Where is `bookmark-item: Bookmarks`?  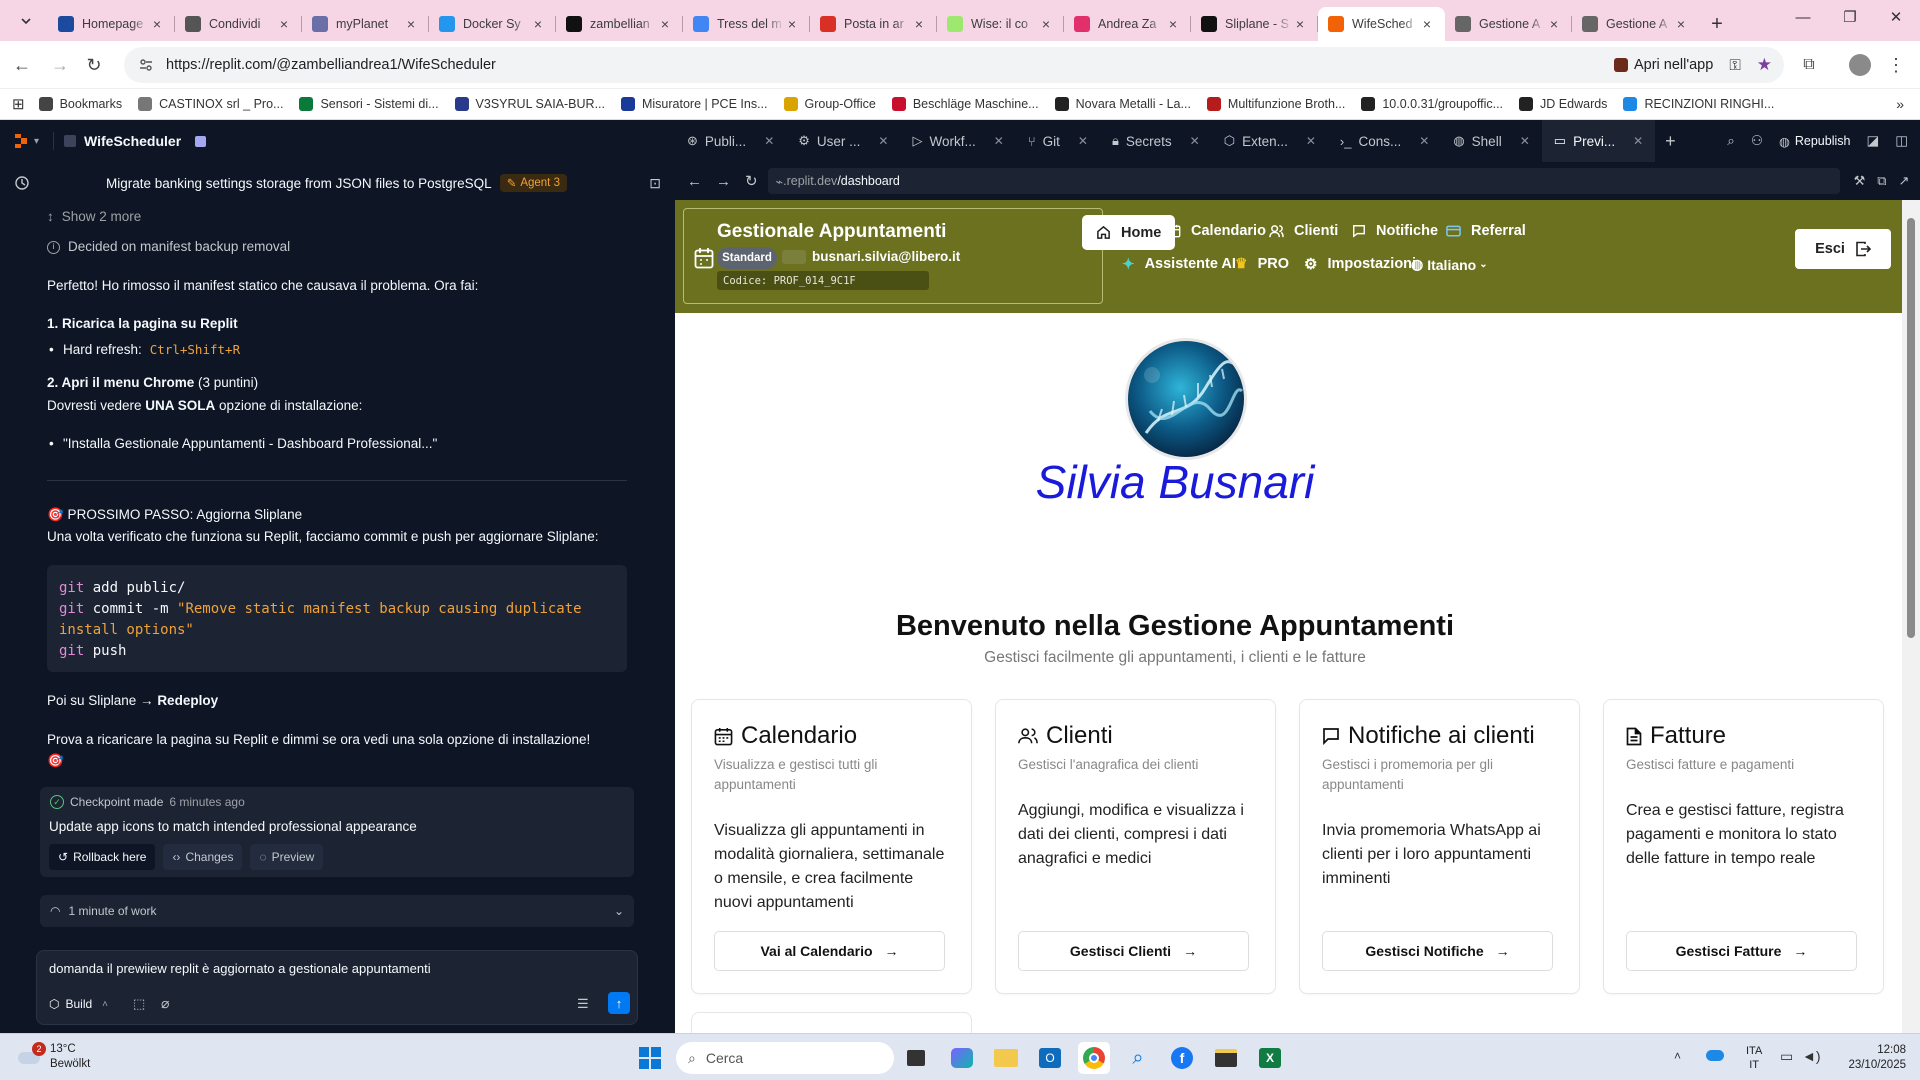 bookmark-item: Bookmarks is located at coordinates (80, 104).